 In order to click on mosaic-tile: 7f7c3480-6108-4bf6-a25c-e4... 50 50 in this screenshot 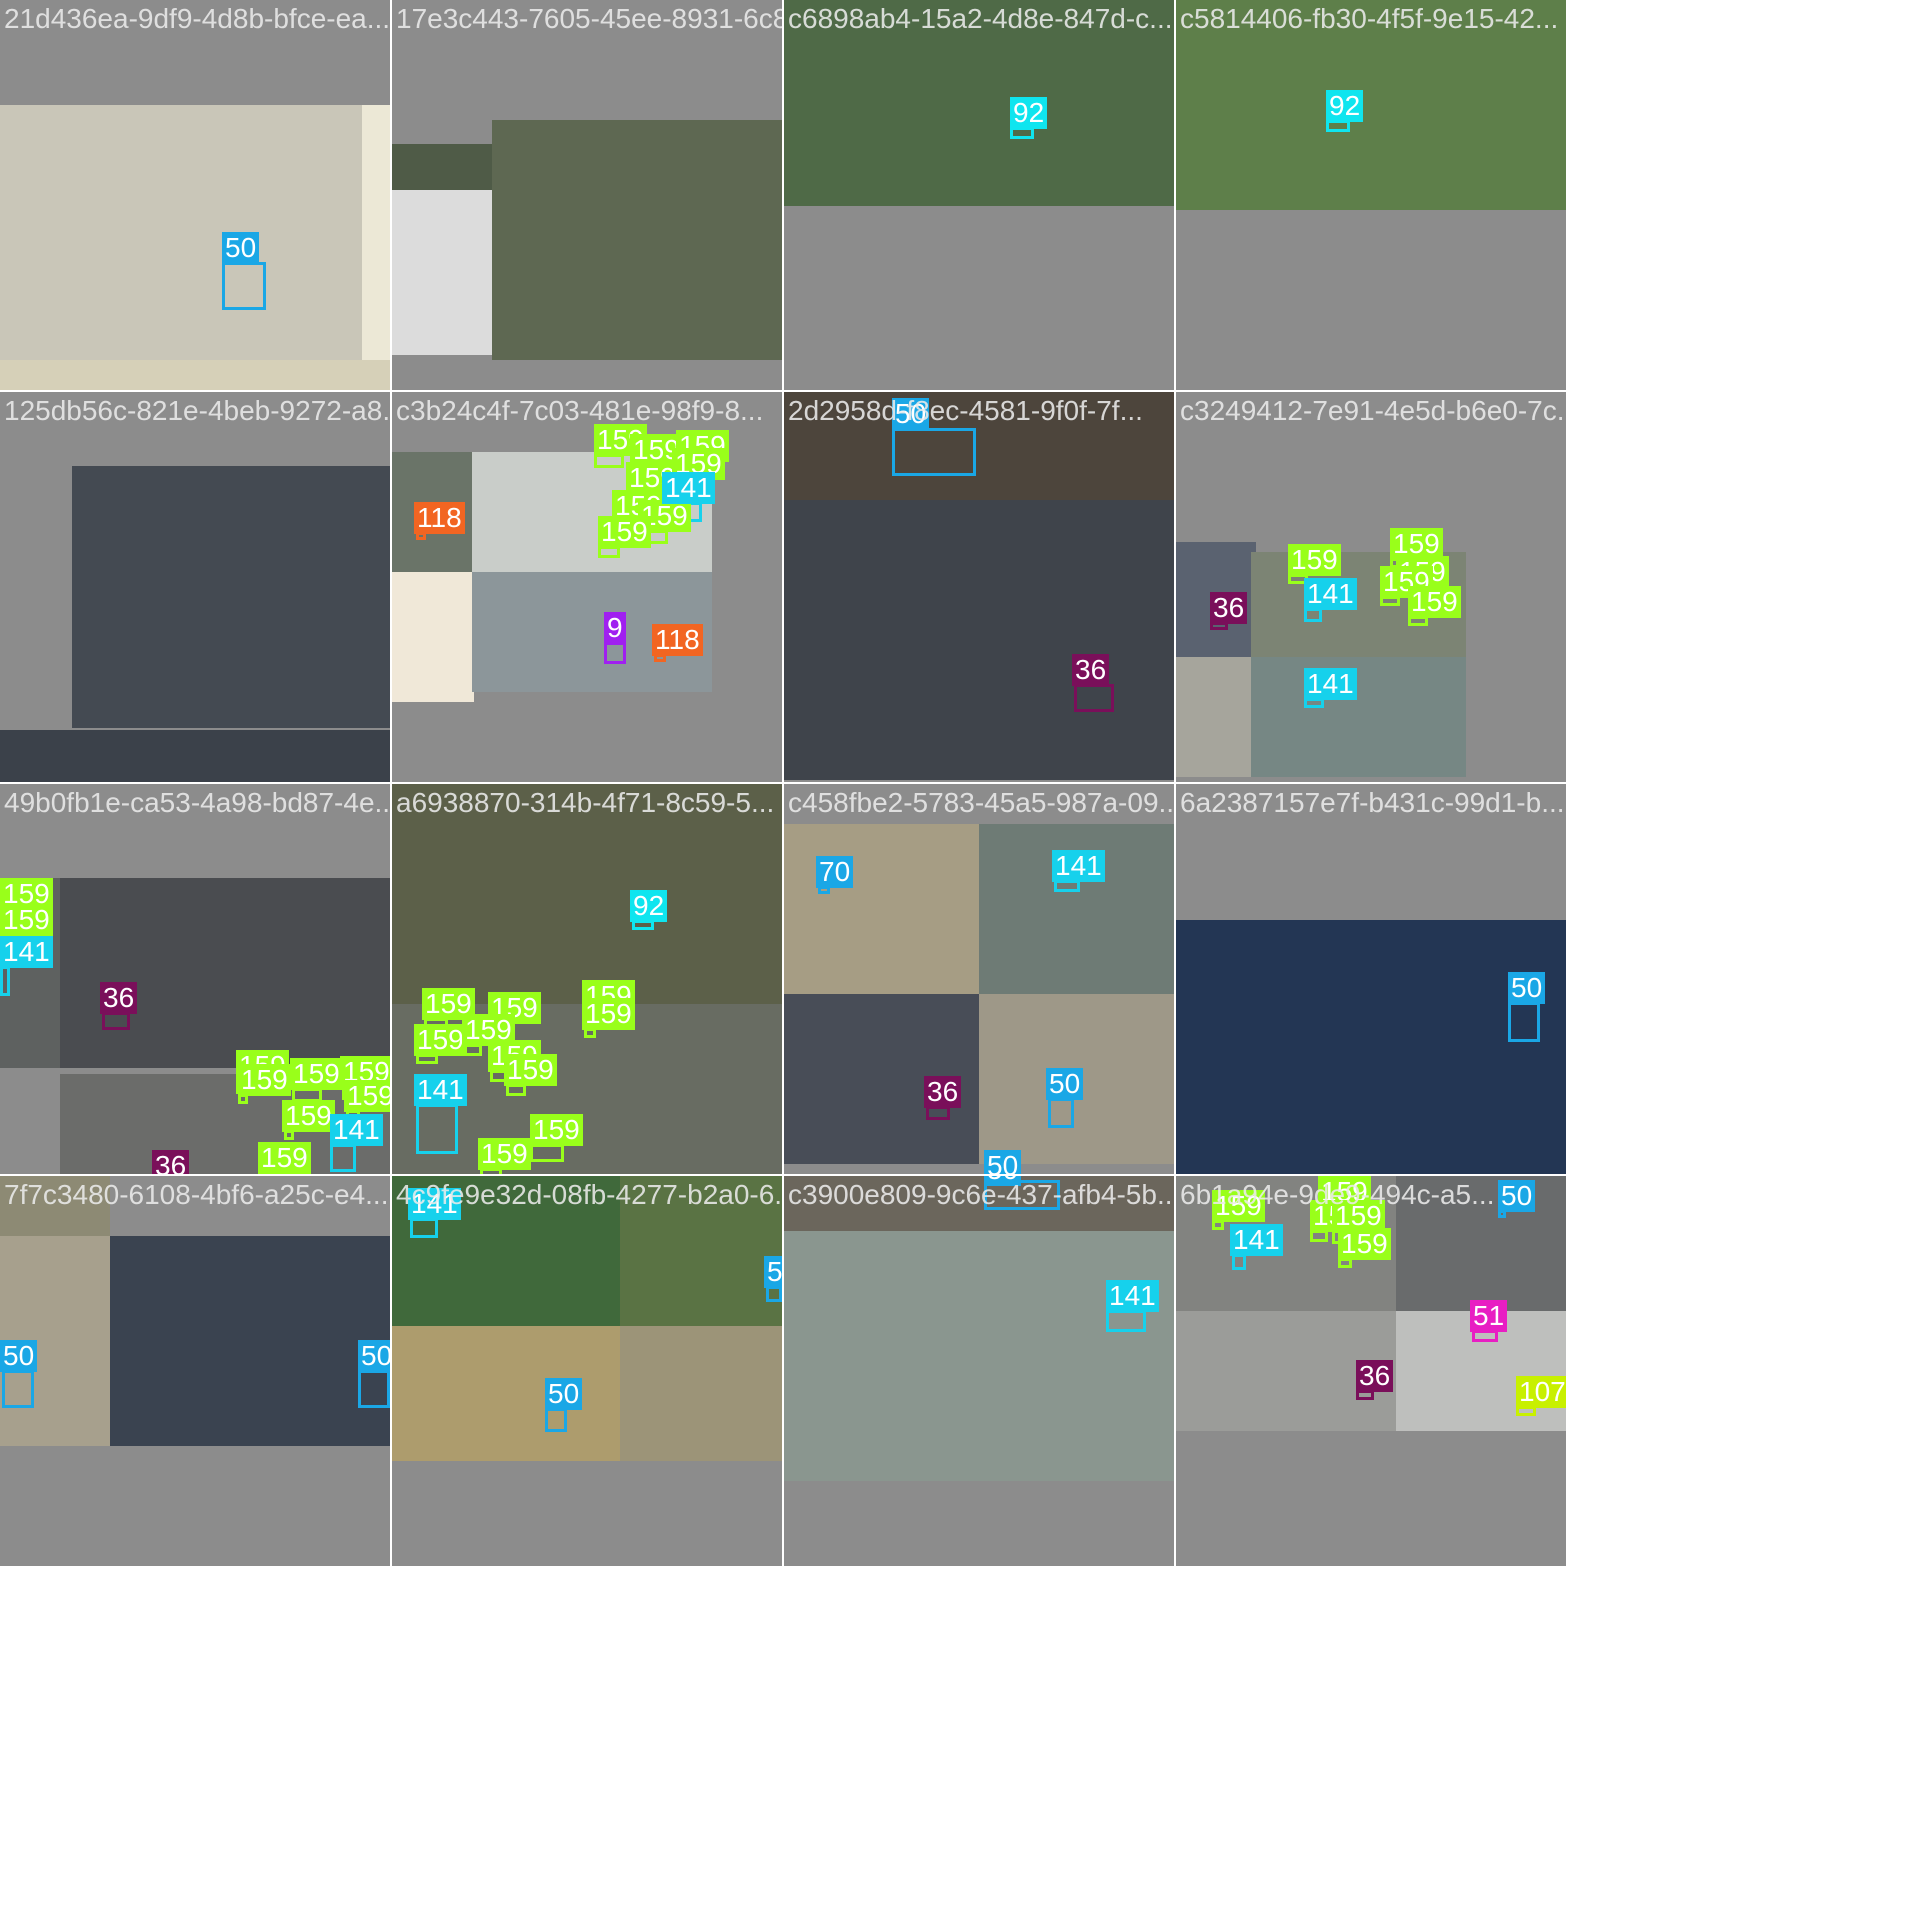, I will do `click(195, 1371)`.